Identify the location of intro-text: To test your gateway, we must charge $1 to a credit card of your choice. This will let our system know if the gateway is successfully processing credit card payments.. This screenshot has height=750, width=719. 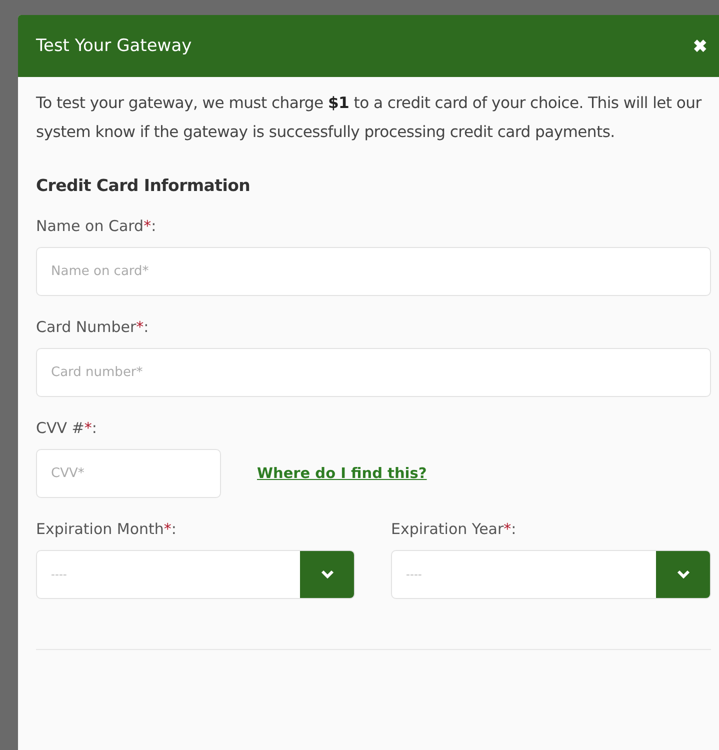
(369, 117).